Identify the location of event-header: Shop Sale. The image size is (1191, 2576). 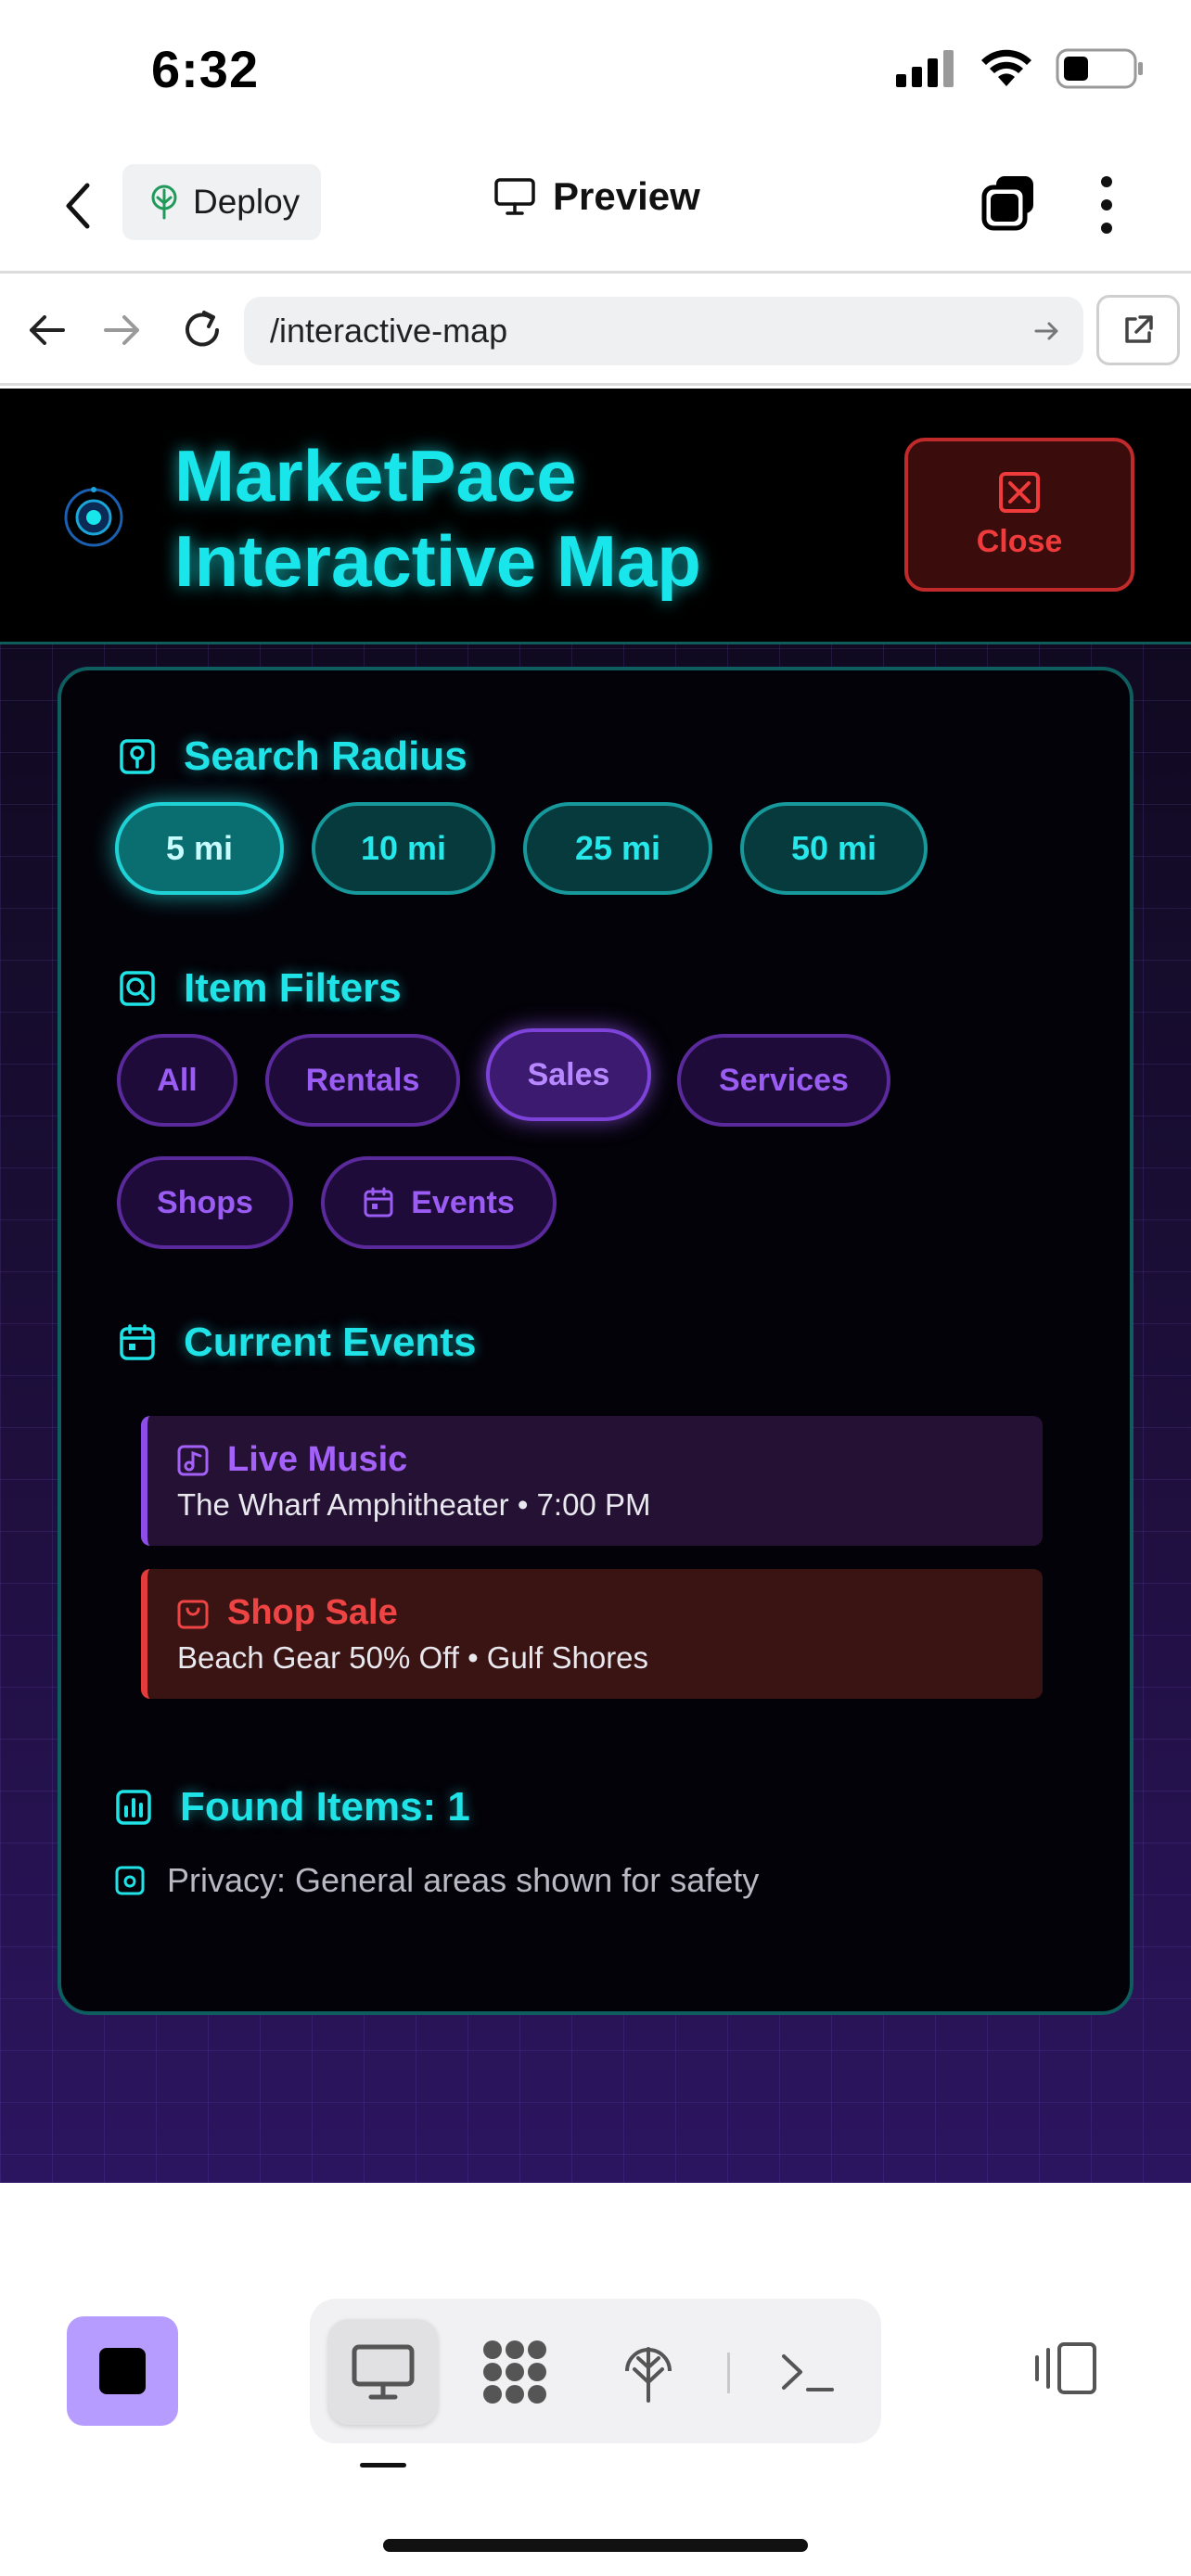
(610, 1613).